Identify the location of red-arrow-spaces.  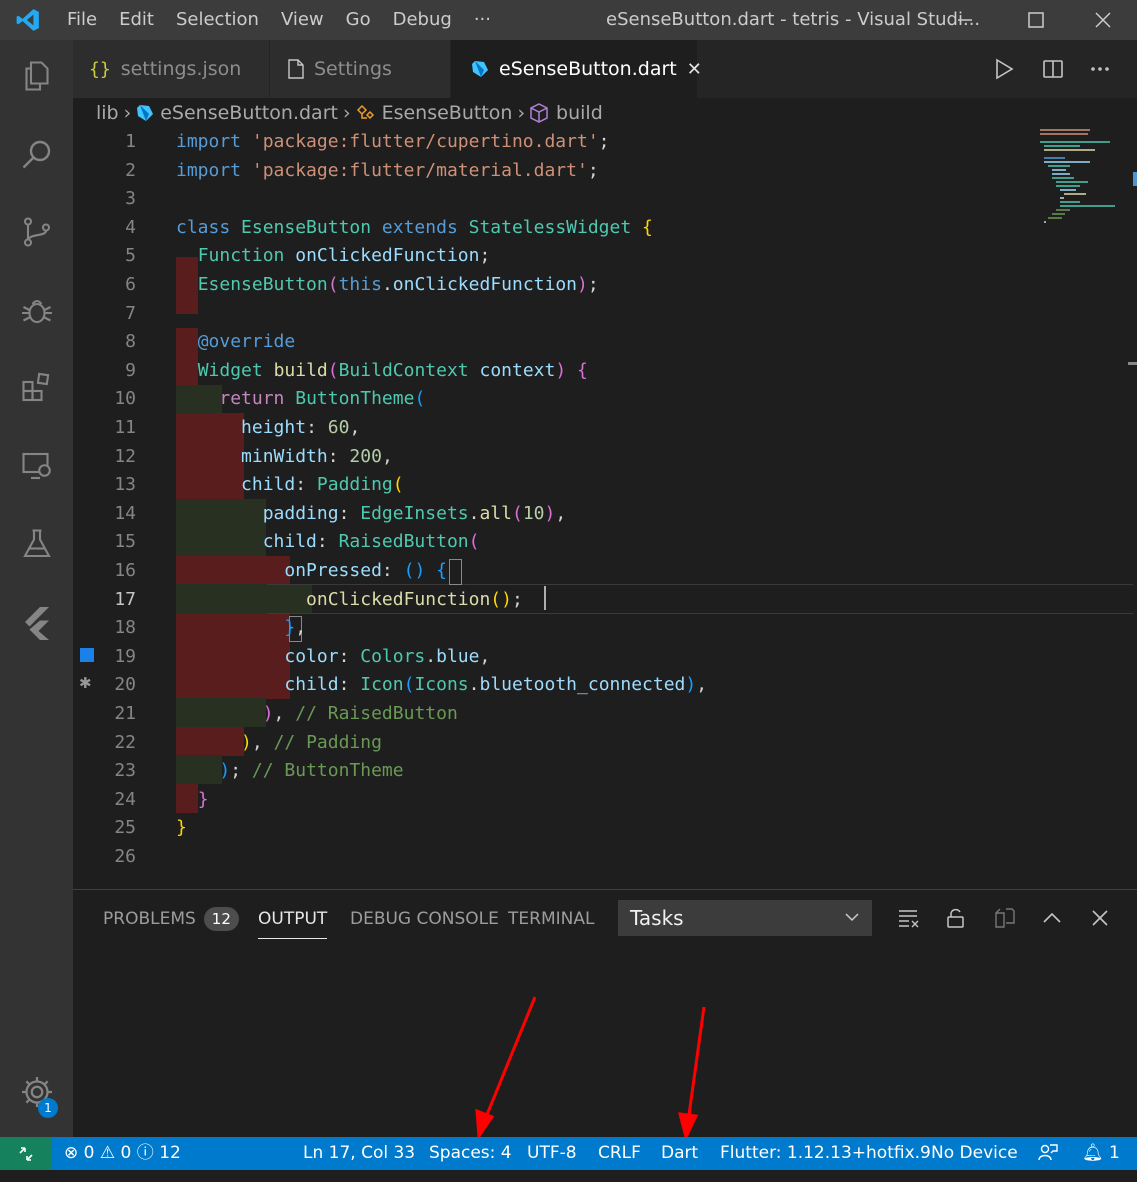
(506, 1068).